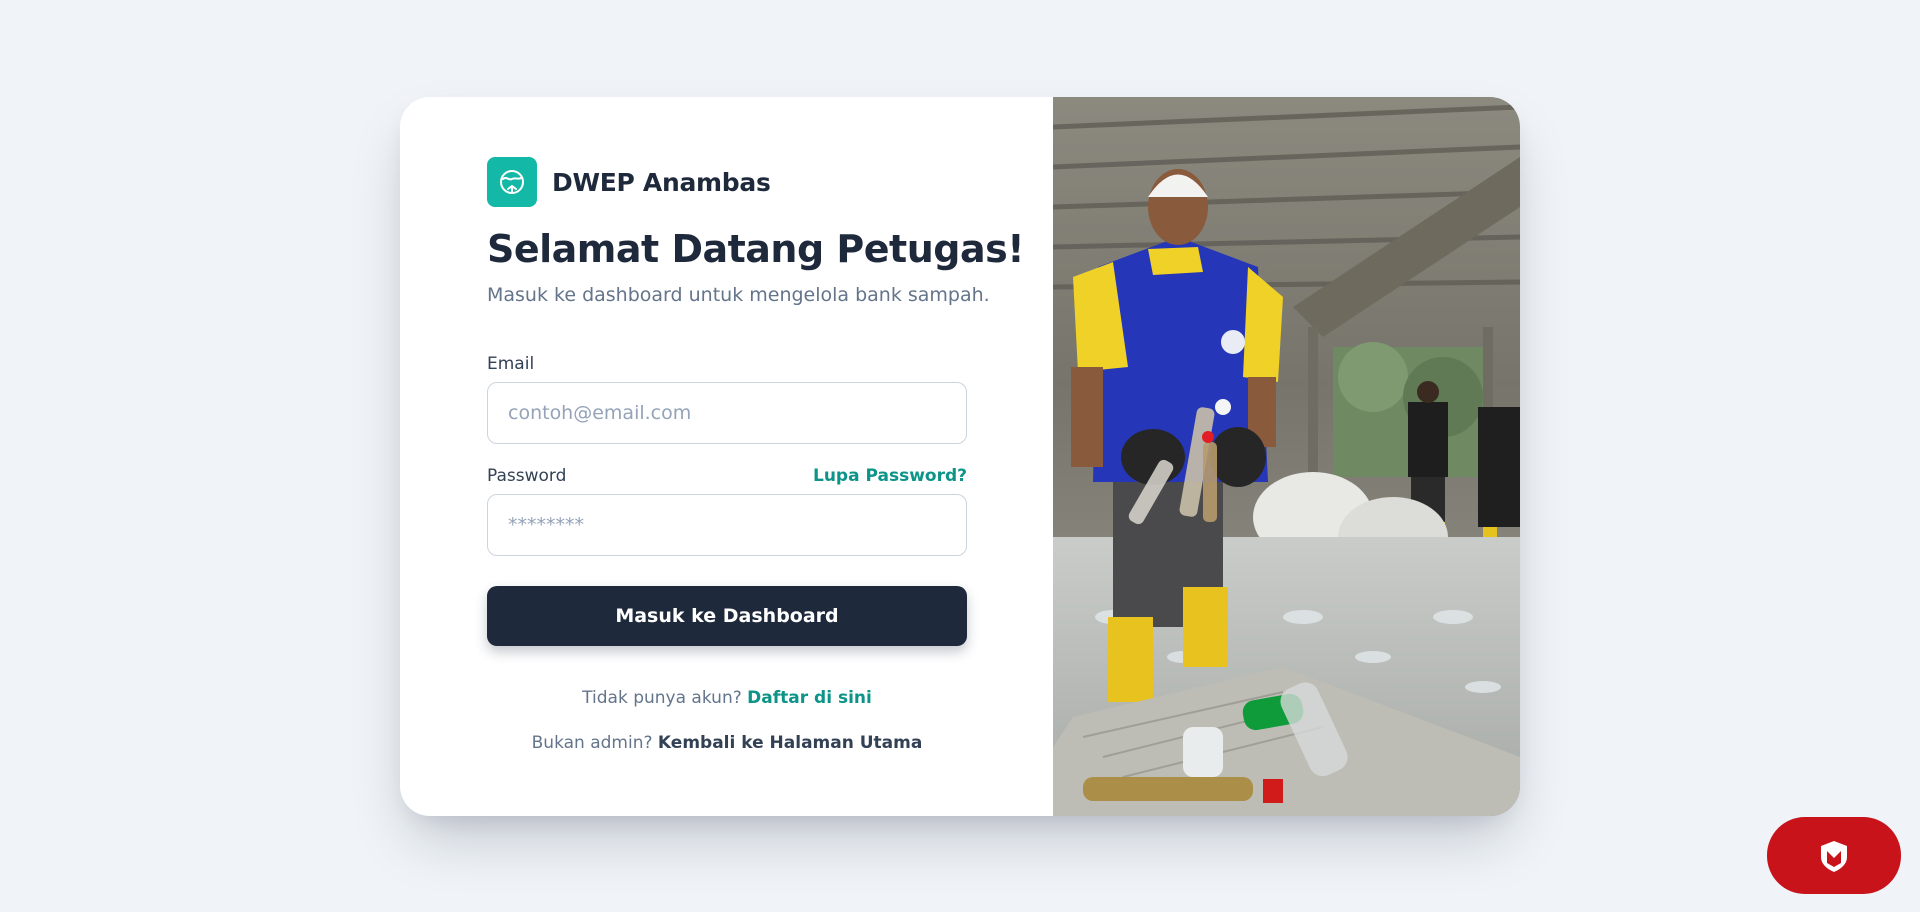 Image resolution: width=1920 pixels, height=912 pixels. I want to click on register-prompt-text: Tidak punya akun?, so click(662, 698).